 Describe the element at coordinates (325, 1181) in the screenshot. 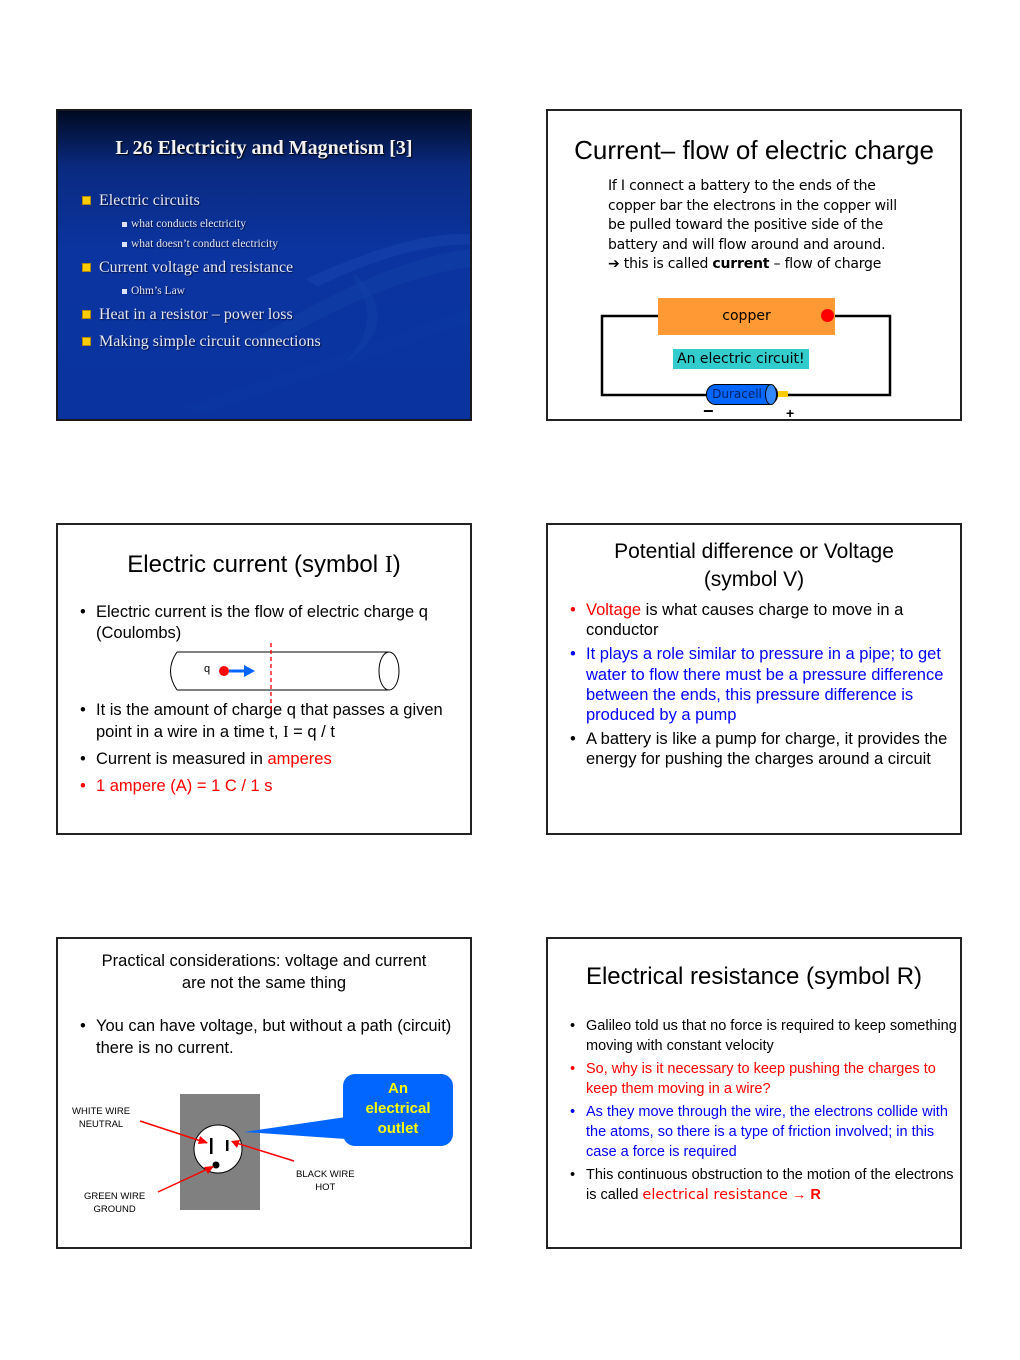

I see `black-wire-label: BLACK WIRE HOT` at that location.